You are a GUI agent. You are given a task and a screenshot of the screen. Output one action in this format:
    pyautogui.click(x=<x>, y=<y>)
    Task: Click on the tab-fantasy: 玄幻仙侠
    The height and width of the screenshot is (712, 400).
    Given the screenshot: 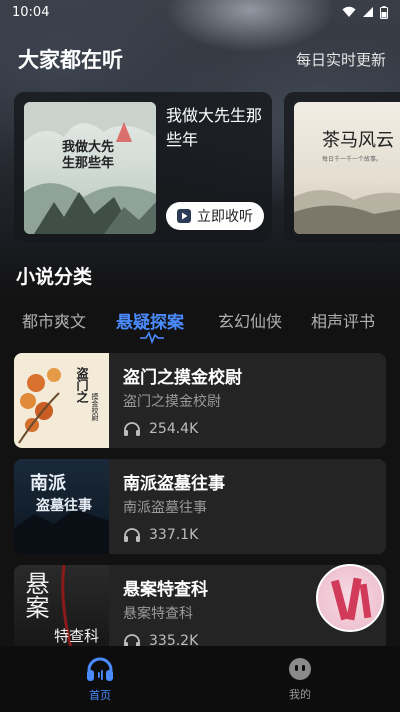 What is the action you would take?
    pyautogui.click(x=250, y=320)
    